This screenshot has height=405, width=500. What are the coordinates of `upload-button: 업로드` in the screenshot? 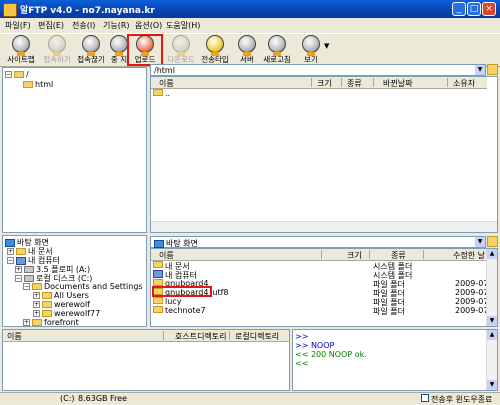 It's located at (145, 50).